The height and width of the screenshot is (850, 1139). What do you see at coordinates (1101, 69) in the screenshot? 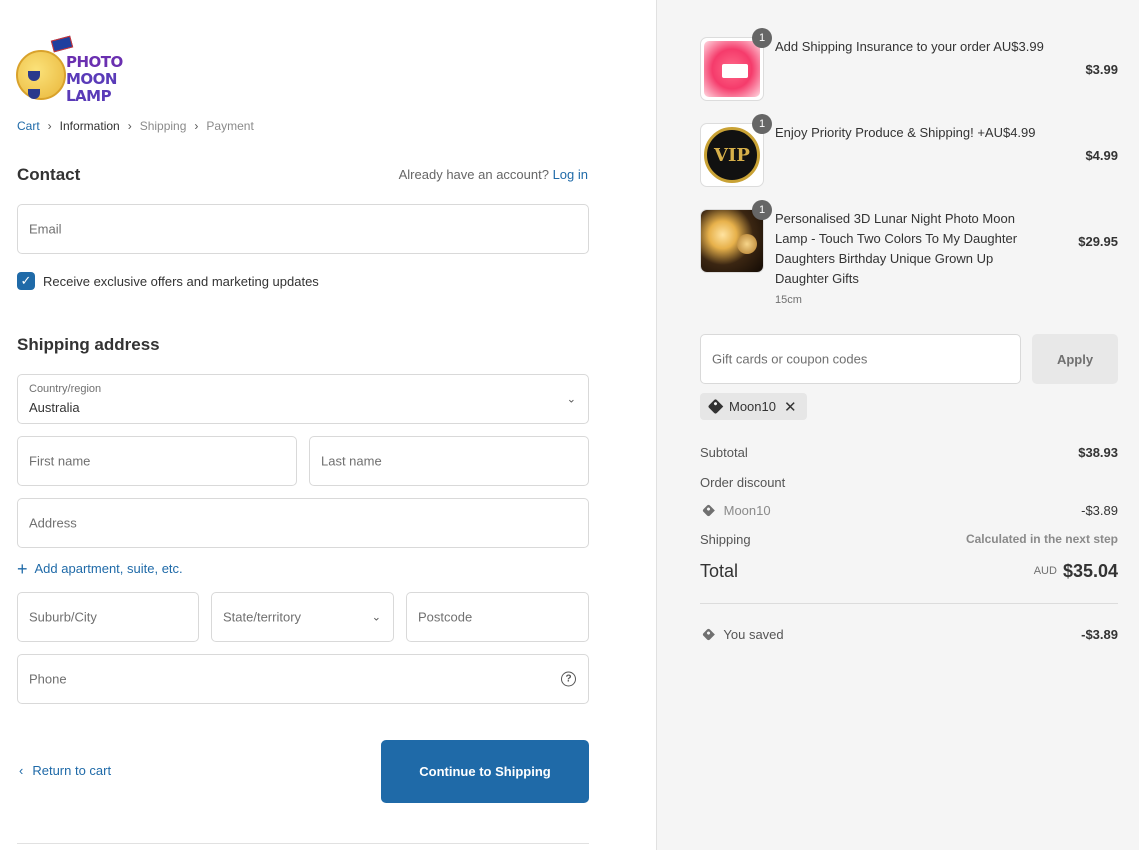
I see `product-price: $3.99` at bounding box center [1101, 69].